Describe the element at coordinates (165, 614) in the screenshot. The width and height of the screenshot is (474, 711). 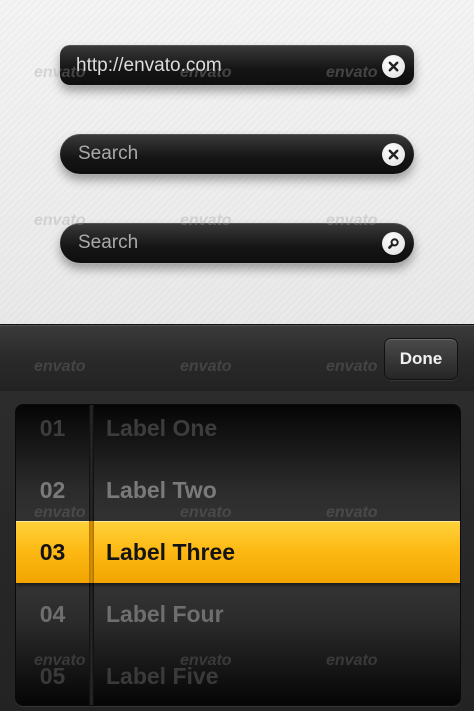
I see `picker-row-label: Label Four` at that location.